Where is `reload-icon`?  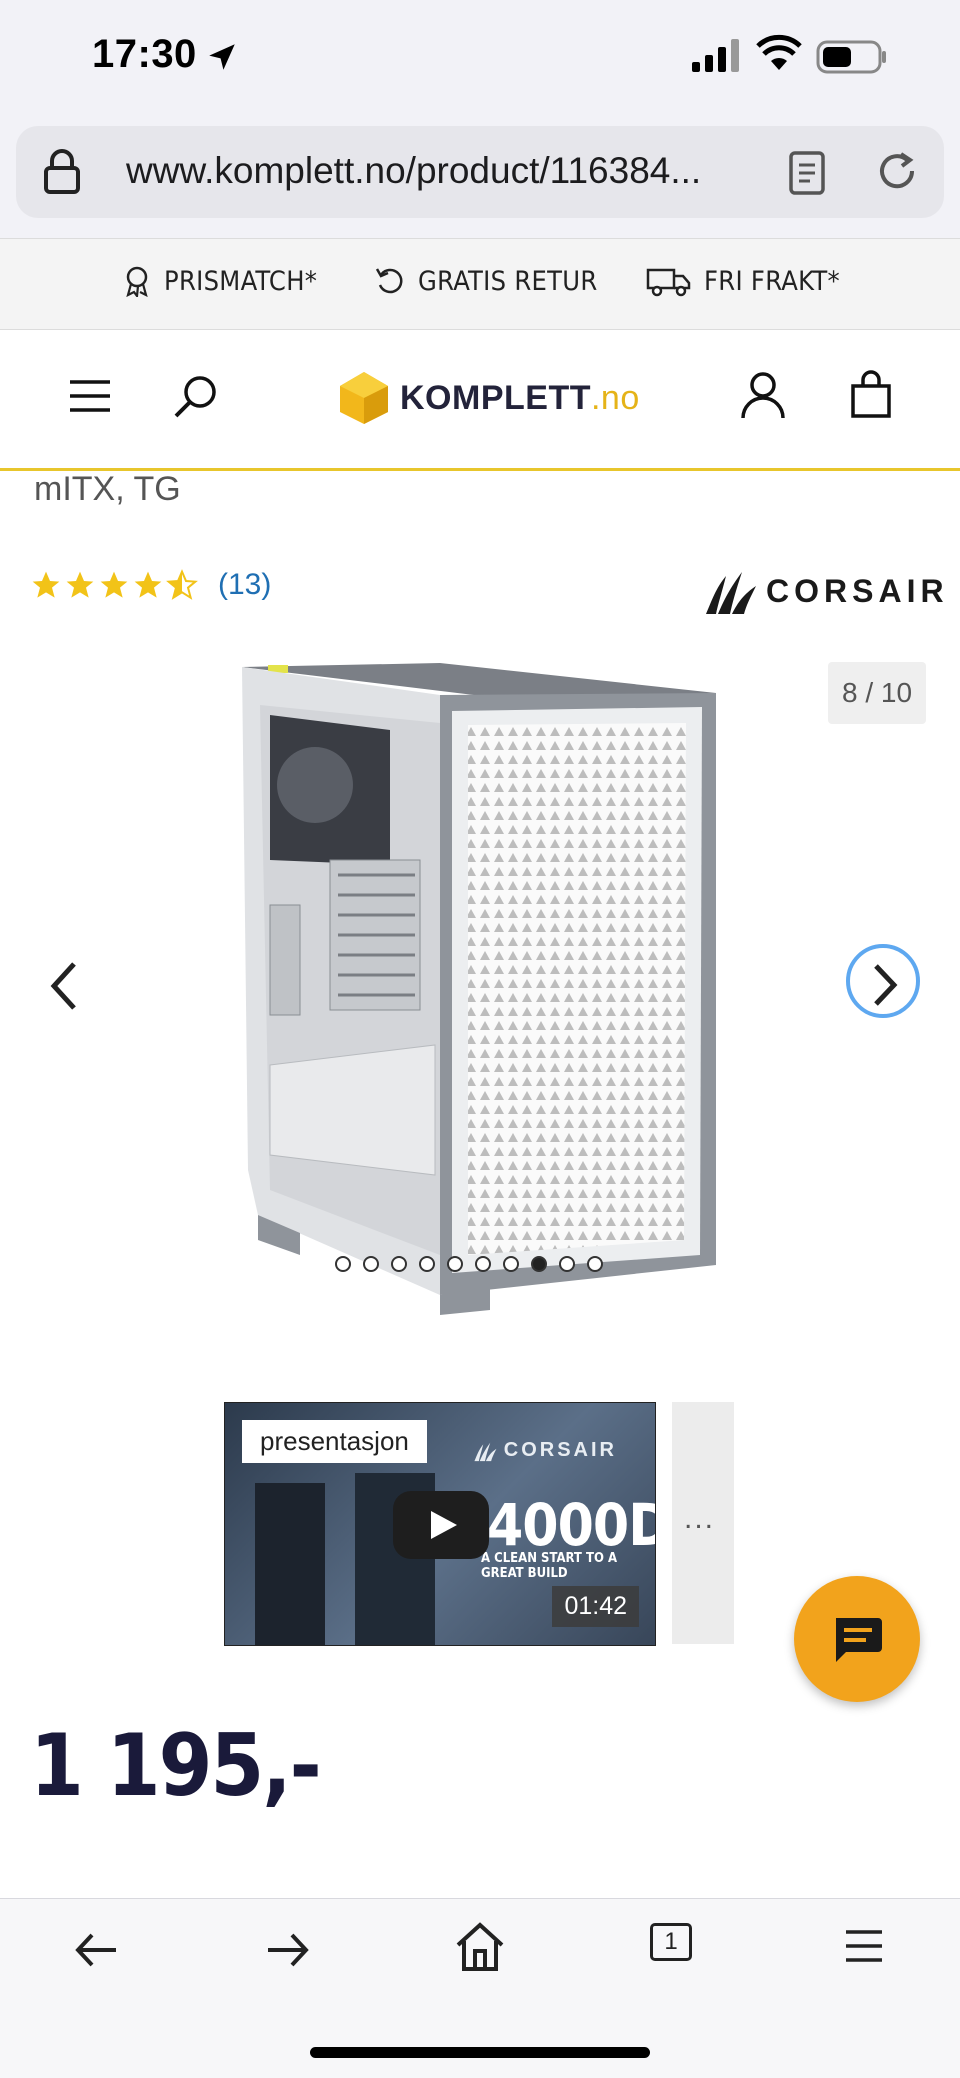 reload-icon is located at coordinates (897, 171).